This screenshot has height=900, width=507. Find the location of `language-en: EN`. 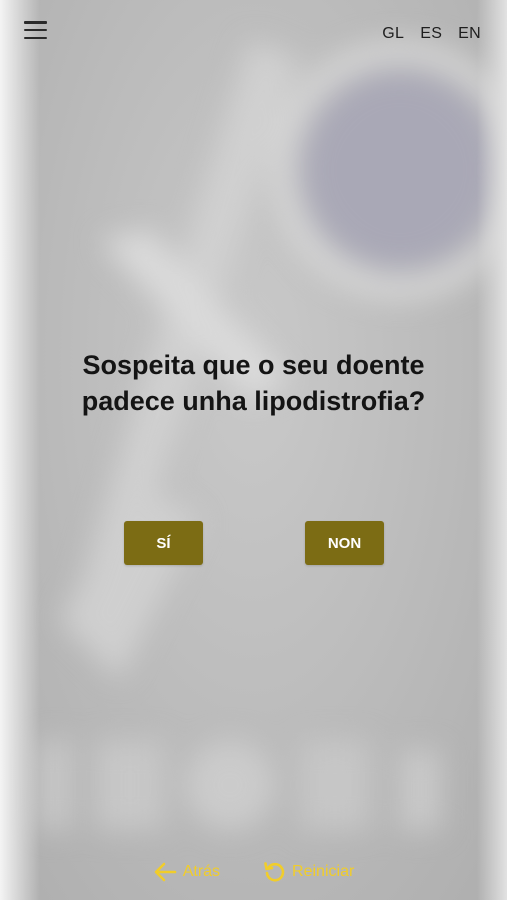

language-en: EN is located at coordinates (469, 34).